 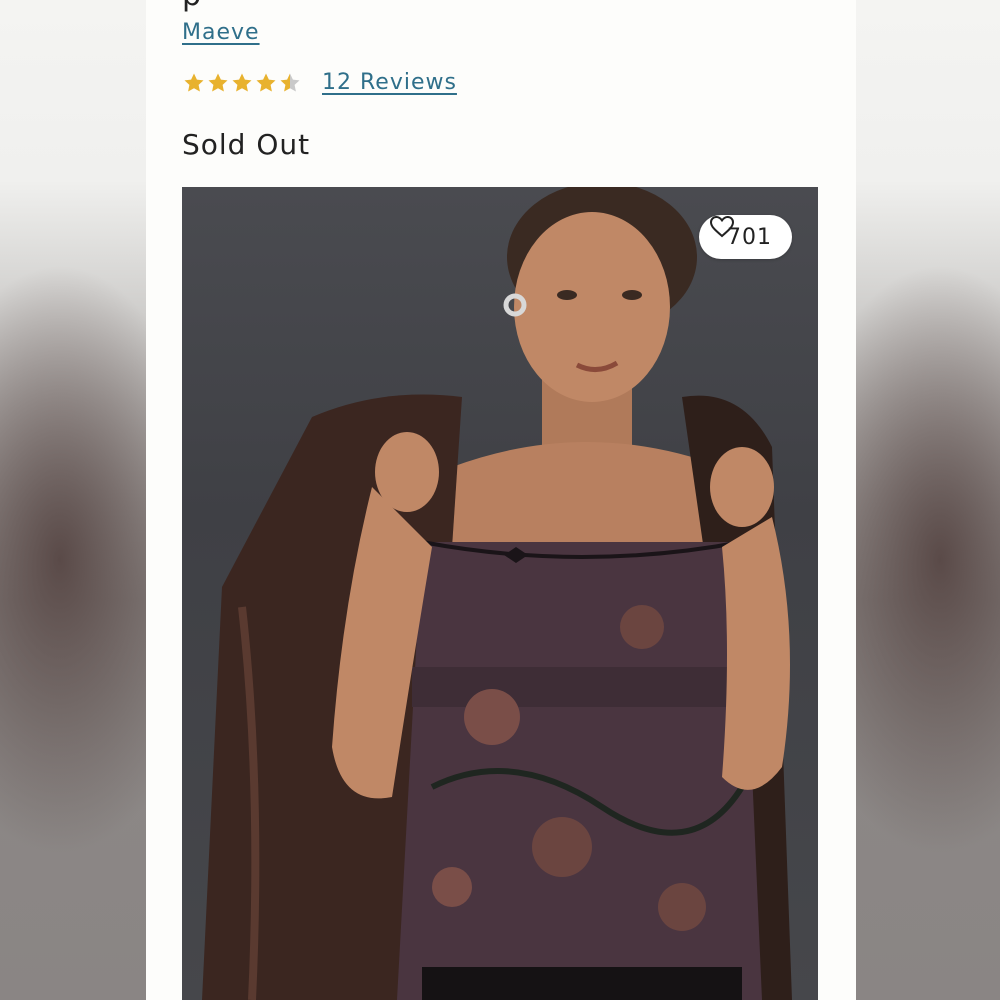 I want to click on heart-outline-icon, so click(x=722, y=226).